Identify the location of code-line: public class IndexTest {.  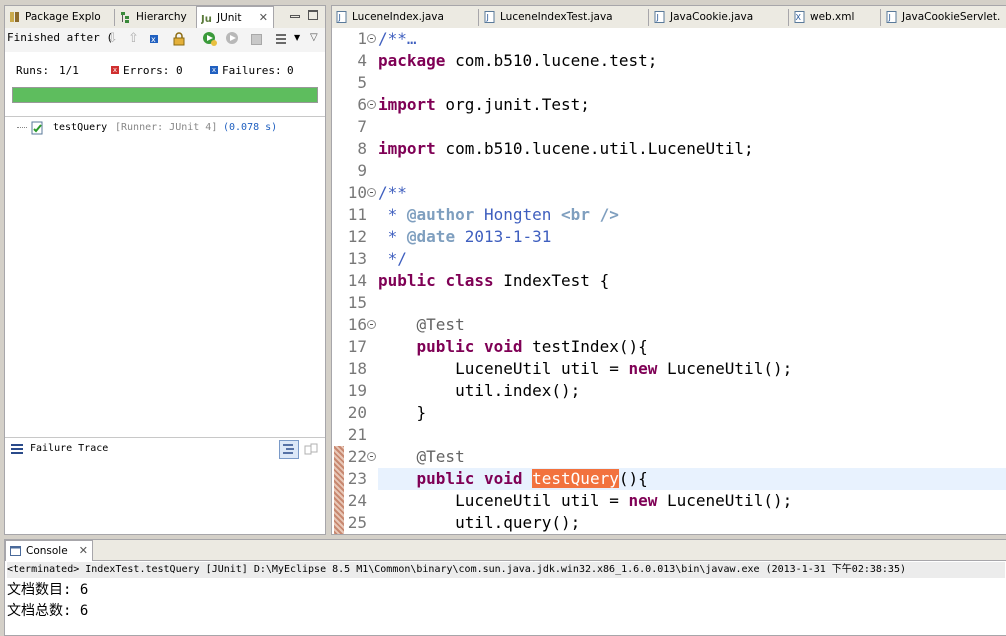
(585, 281).